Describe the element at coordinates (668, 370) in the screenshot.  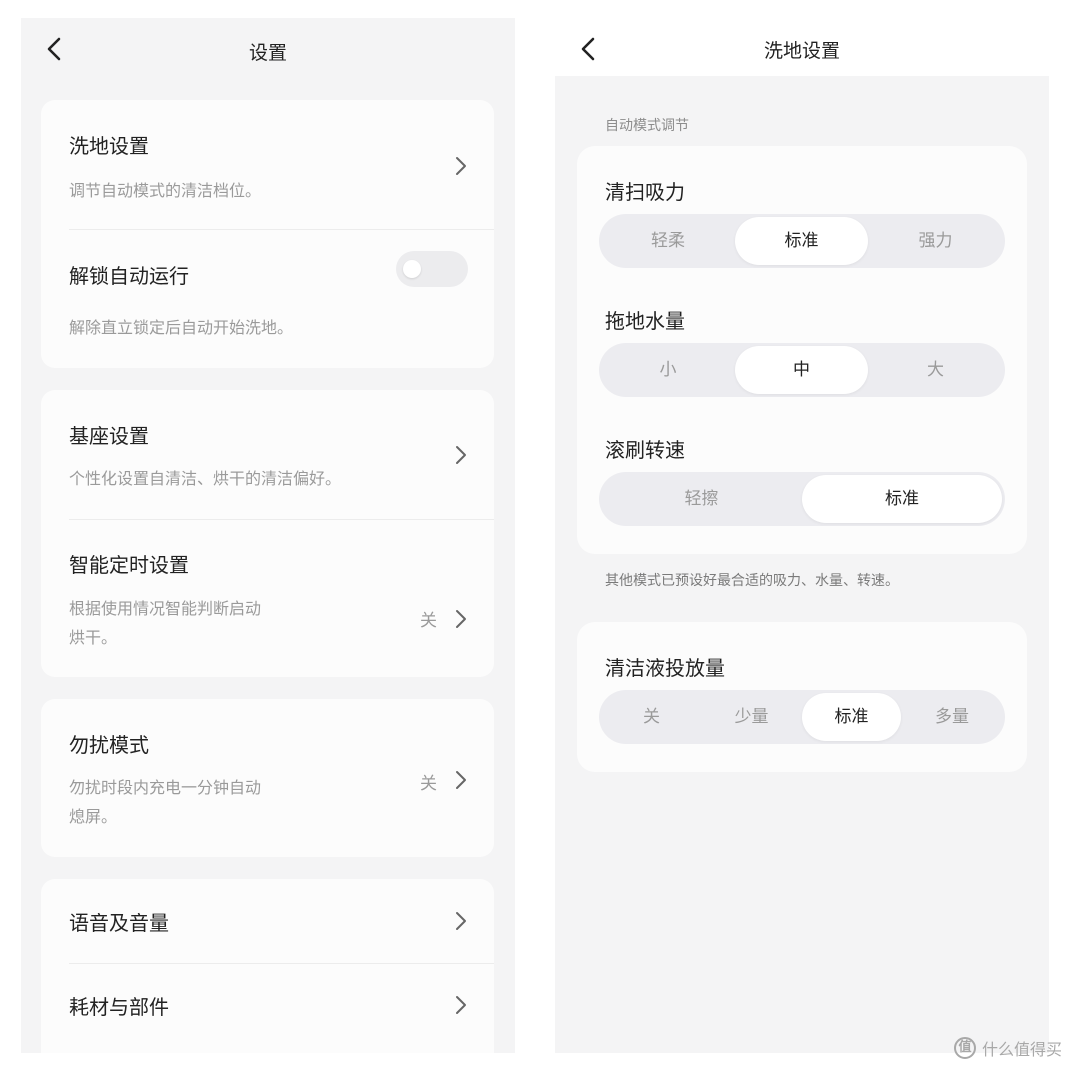
I see `water-option-low: 小` at that location.